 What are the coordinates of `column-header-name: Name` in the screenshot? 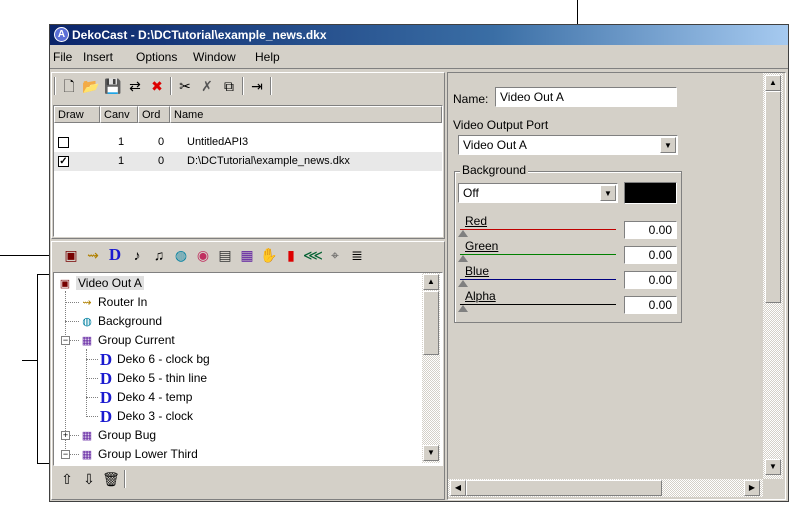 It's located at (306, 114).